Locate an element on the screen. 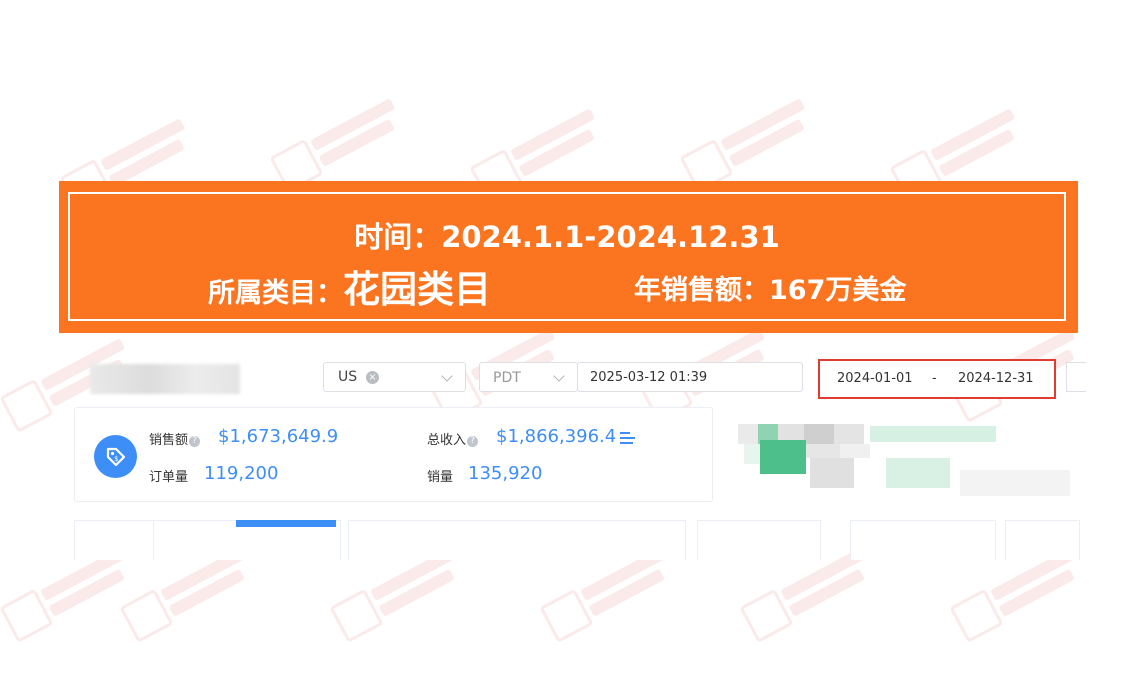 The height and width of the screenshot is (700, 1140). price-tag-icon: $ is located at coordinates (115, 456).